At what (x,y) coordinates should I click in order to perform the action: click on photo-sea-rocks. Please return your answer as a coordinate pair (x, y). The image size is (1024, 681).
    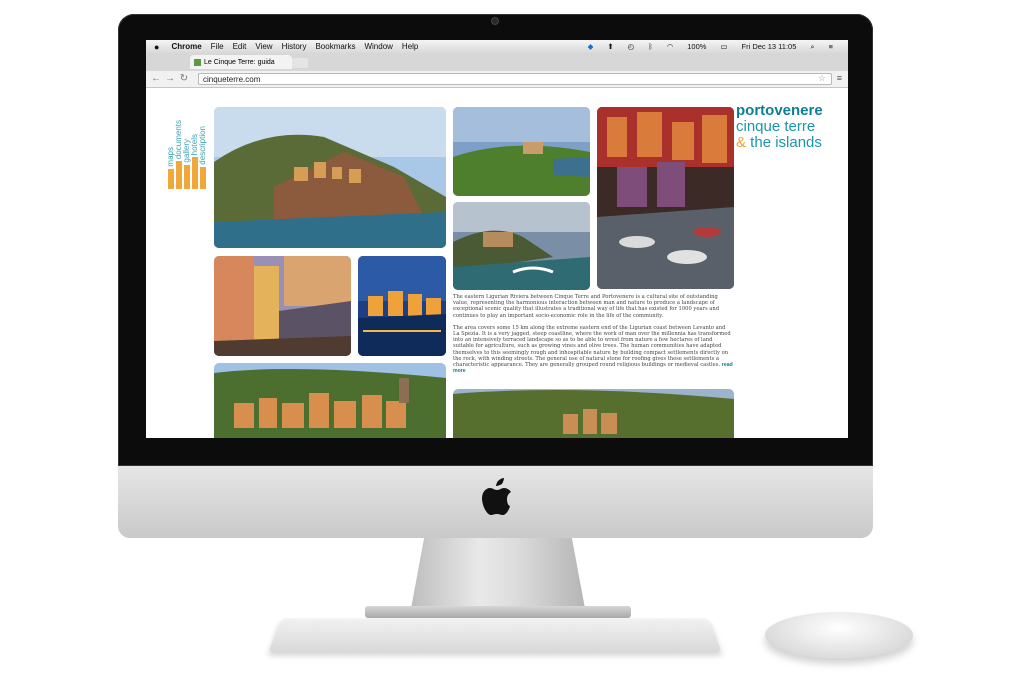
    Looking at the image, I should click on (521, 246).